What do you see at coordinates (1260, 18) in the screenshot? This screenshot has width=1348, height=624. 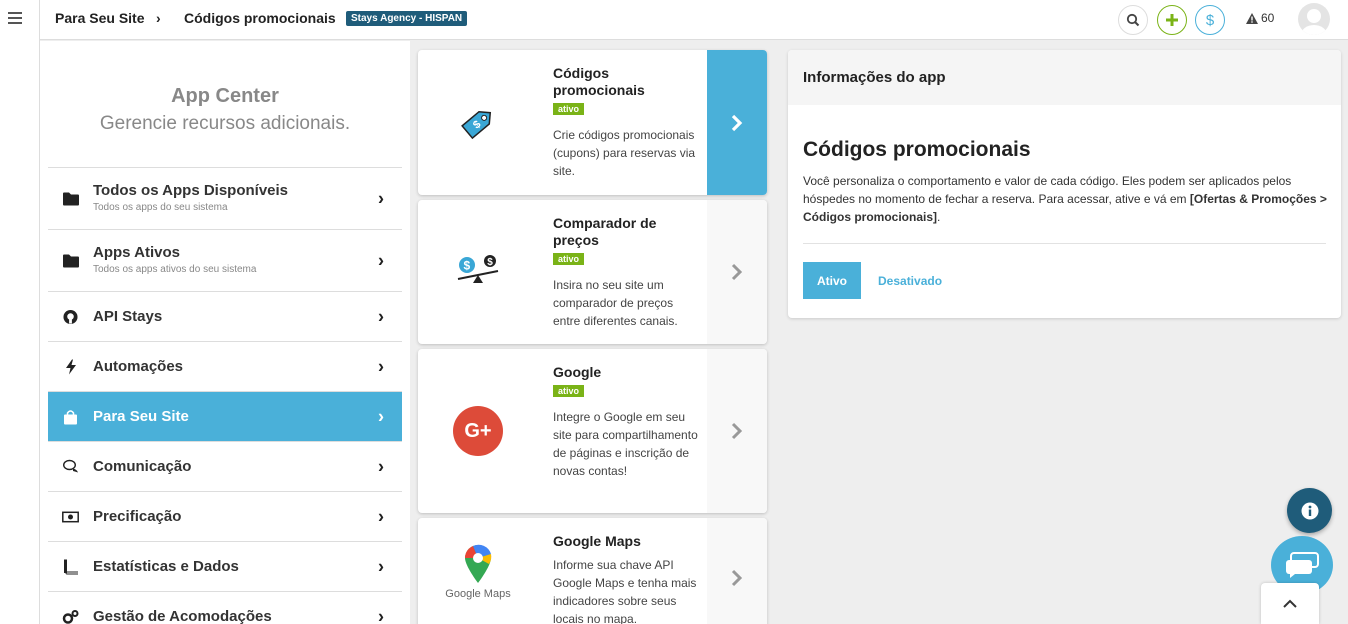 I see `alerts-indicator: 60` at bounding box center [1260, 18].